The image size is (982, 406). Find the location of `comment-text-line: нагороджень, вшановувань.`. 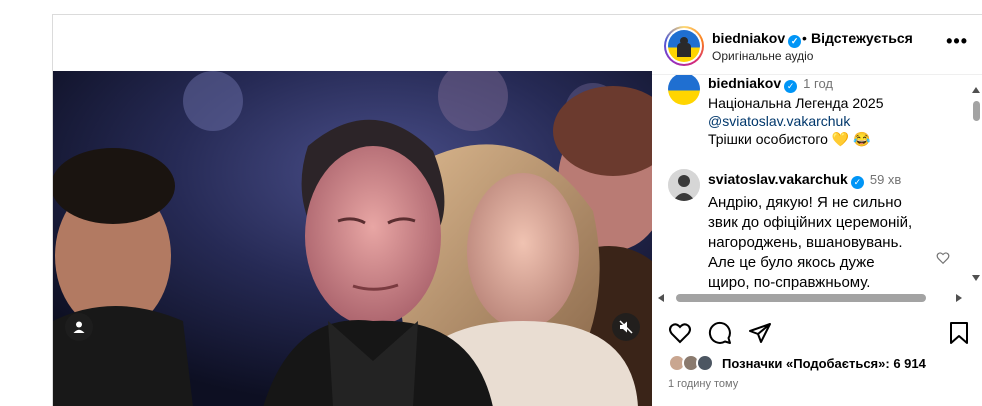

comment-text-line: нагороджень, вшановувань. is located at coordinates (805, 242).